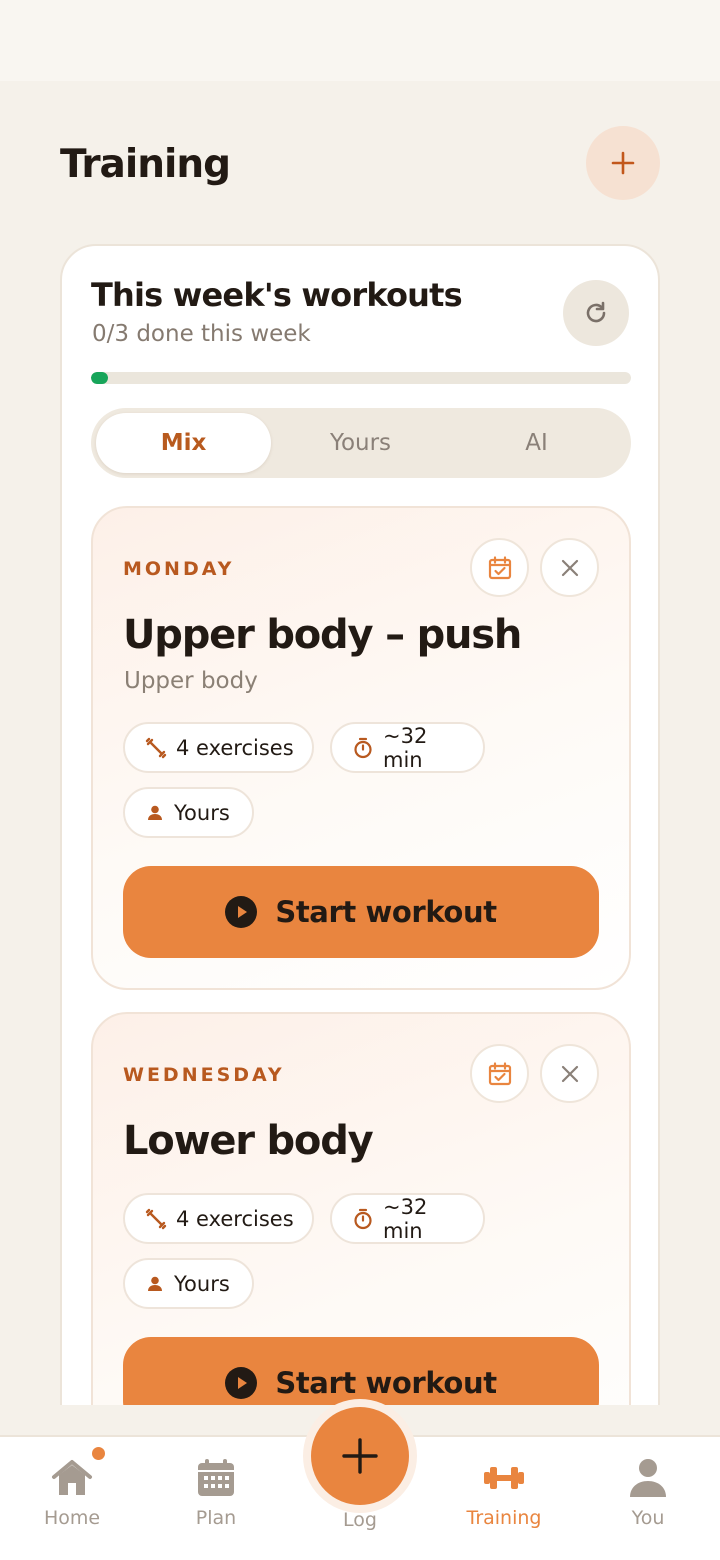 The image size is (720, 1560). Describe the element at coordinates (361, 378) in the screenshot. I see `weekly-progress-bar` at that location.